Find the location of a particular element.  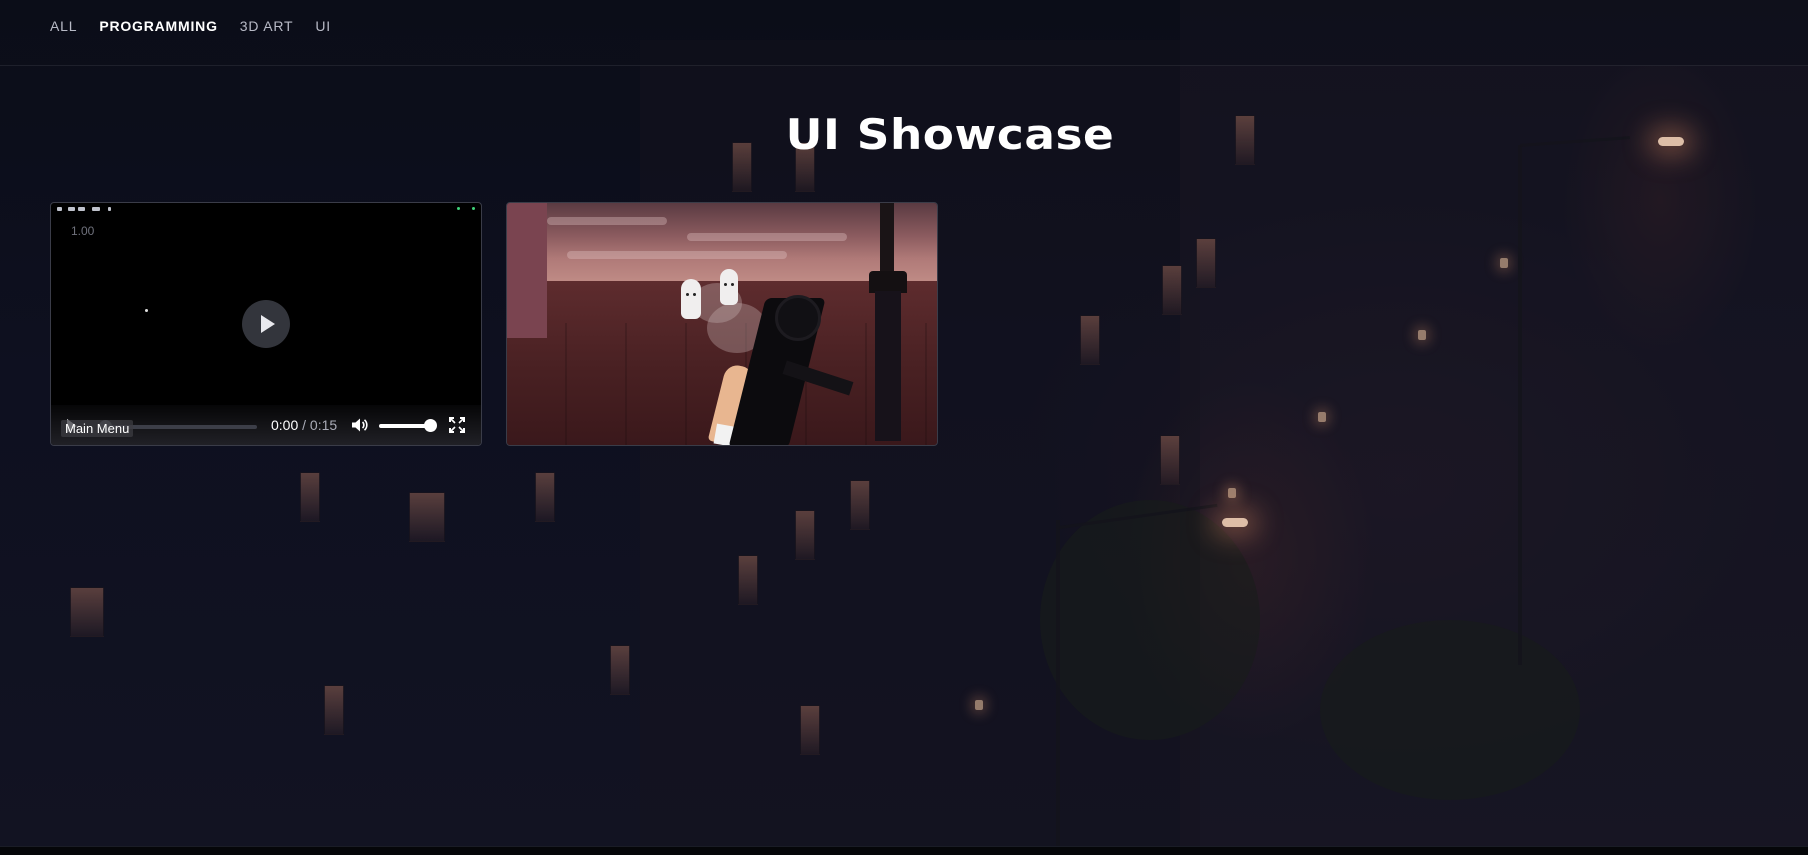

rifle-scope is located at coordinates (798, 318).